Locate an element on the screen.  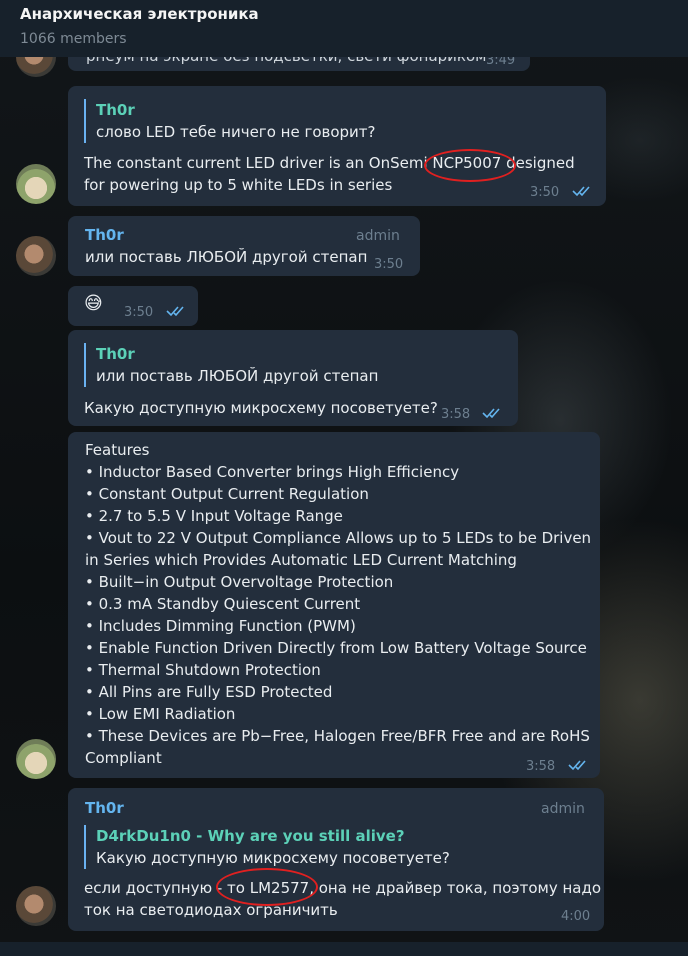
chat-header: Анархическая электроника 1066 members is located at coordinates (344, 28).